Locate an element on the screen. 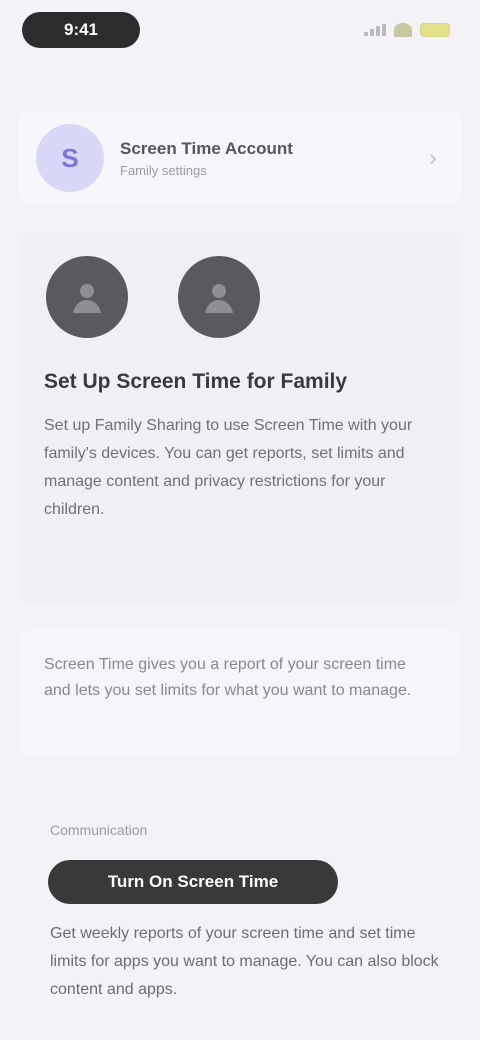 The width and height of the screenshot is (480, 1040). status-time: 9:41 is located at coordinates (81, 30).